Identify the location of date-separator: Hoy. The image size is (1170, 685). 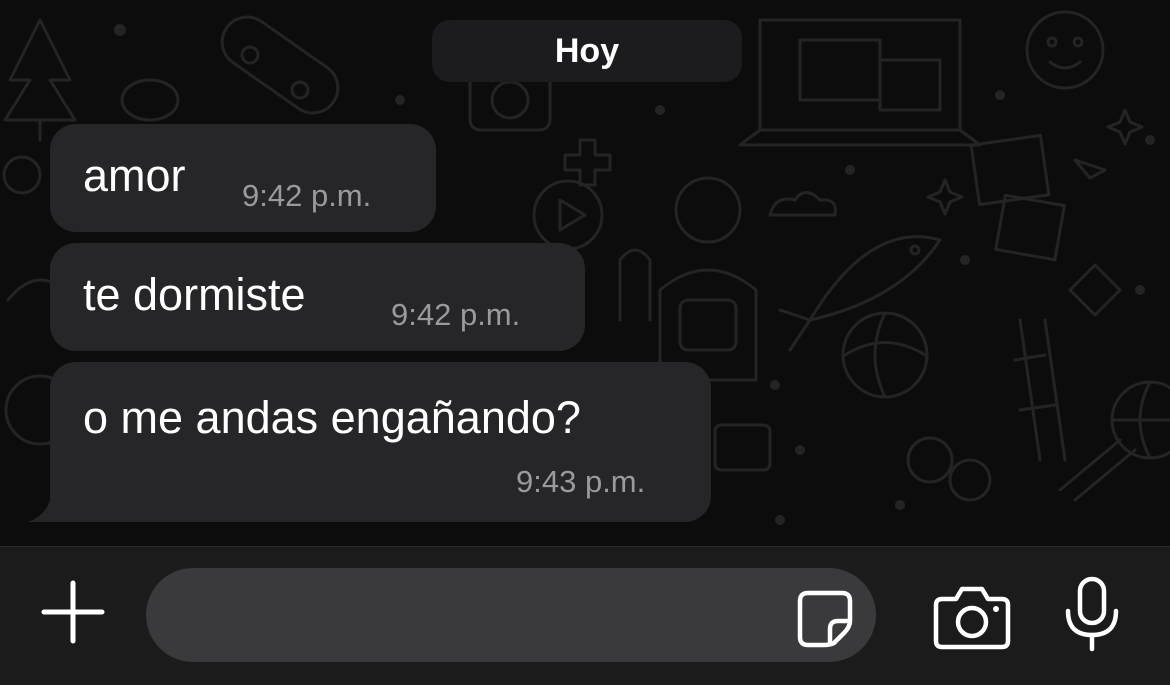
(587, 51).